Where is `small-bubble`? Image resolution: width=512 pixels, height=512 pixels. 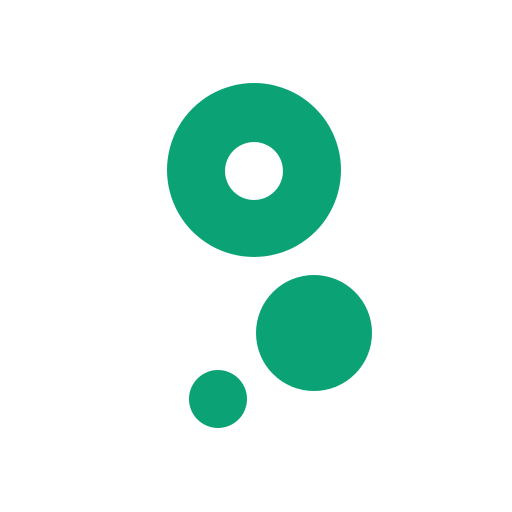
small-bubble is located at coordinates (218, 399).